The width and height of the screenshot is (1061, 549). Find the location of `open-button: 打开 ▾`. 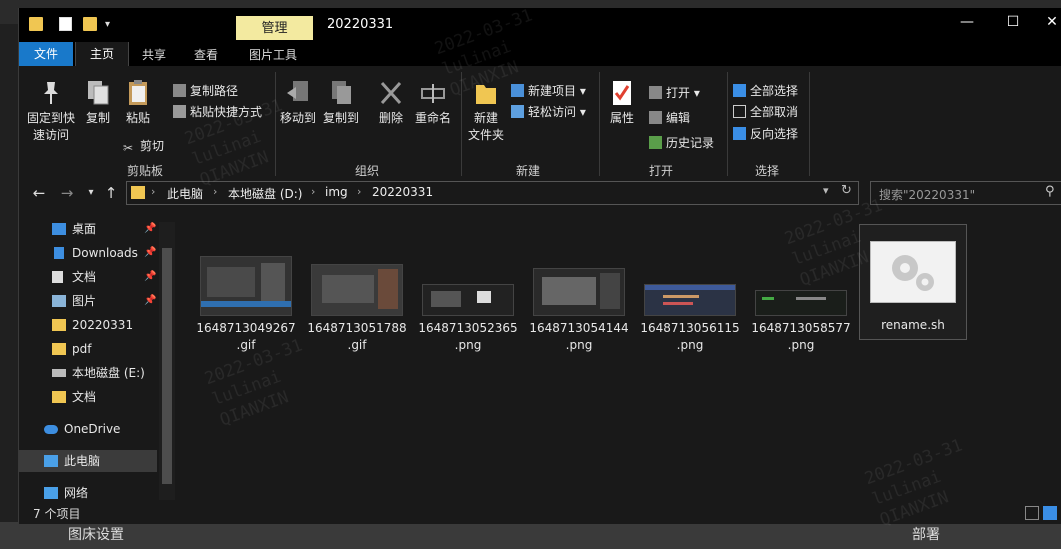

open-button: 打开 ▾ is located at coordinates (674, 93).